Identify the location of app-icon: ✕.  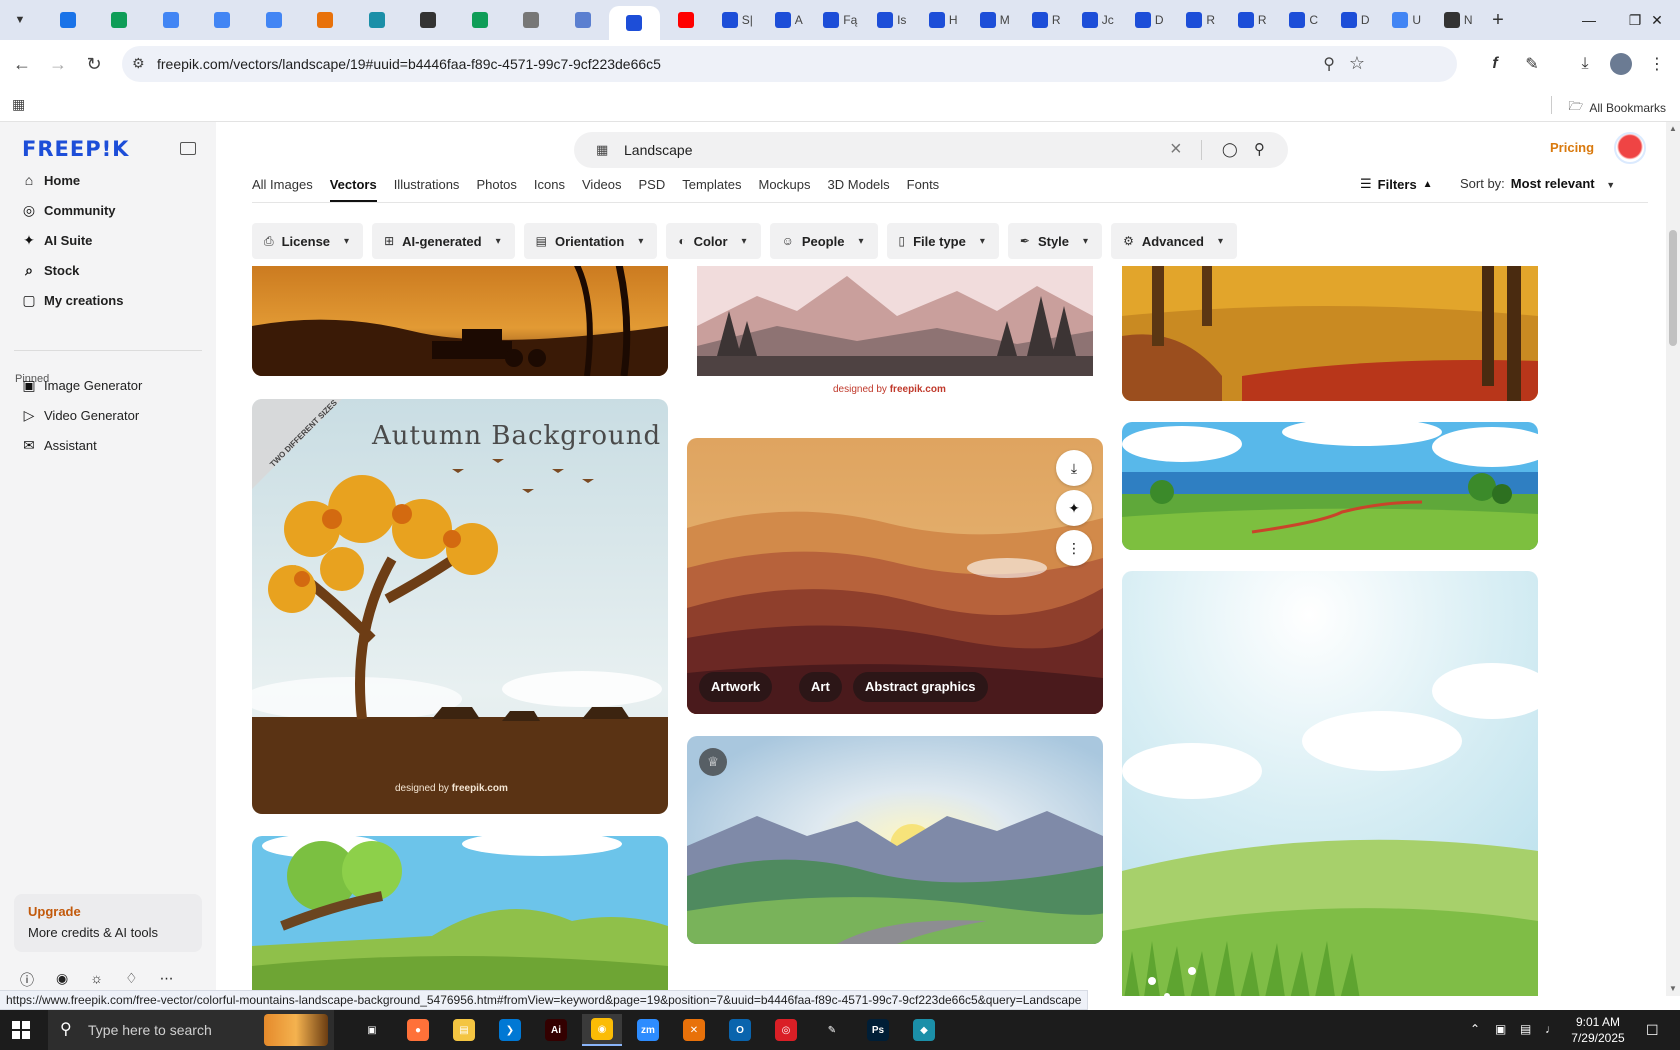
(694, 1030).